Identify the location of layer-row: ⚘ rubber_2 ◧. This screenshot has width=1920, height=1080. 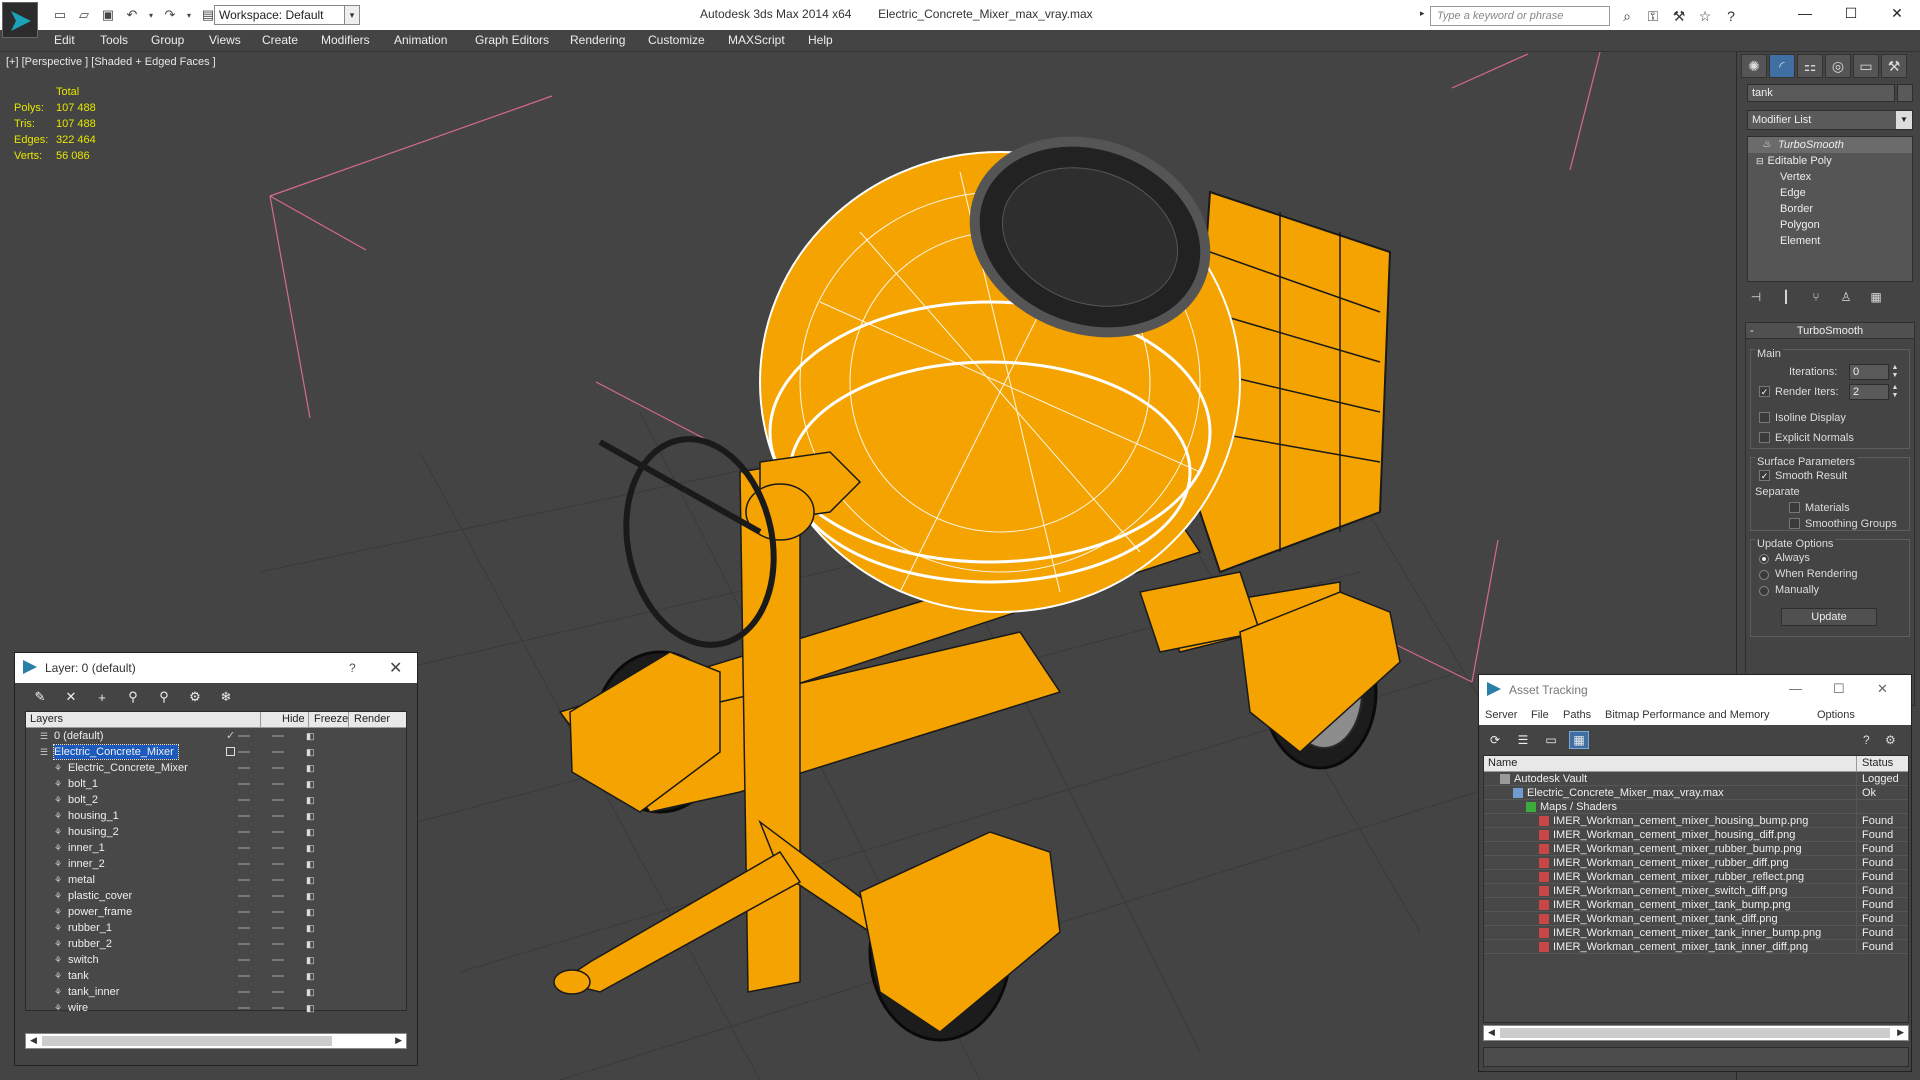
(216, 944).